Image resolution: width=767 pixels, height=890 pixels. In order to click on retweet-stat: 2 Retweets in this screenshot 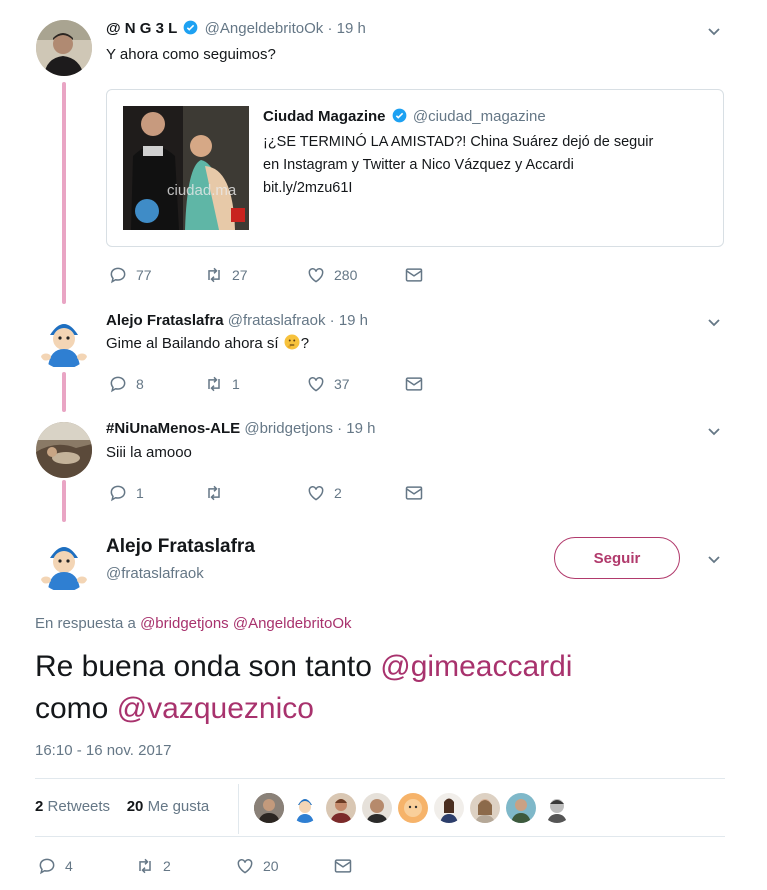, I will do `click(72, 806)`.